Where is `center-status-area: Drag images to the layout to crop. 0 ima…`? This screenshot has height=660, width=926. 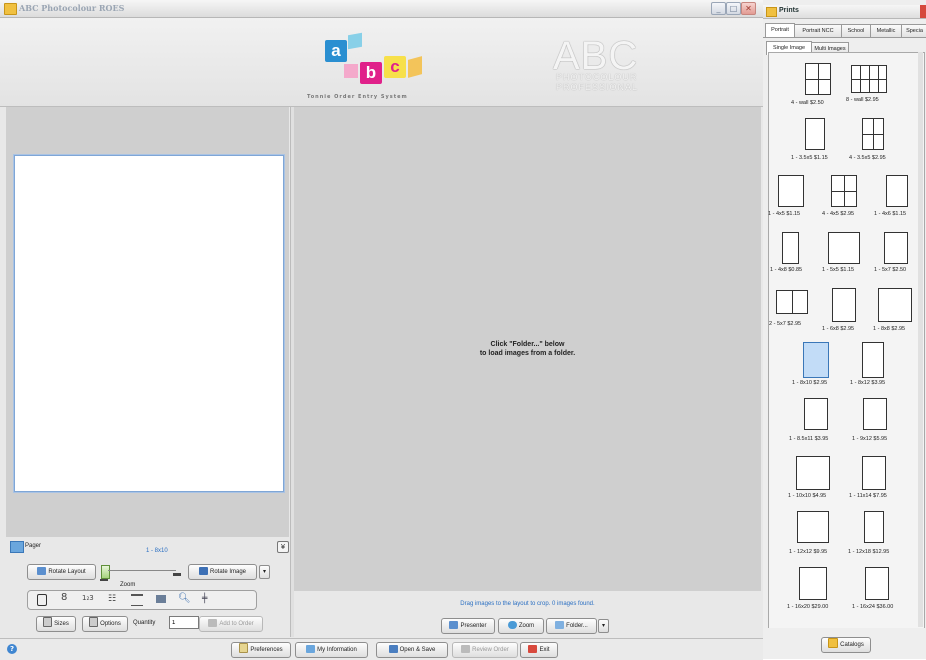 center-status-area: Drag images to the layout to crop. 0 ima… is located at coordinates (527, 614).